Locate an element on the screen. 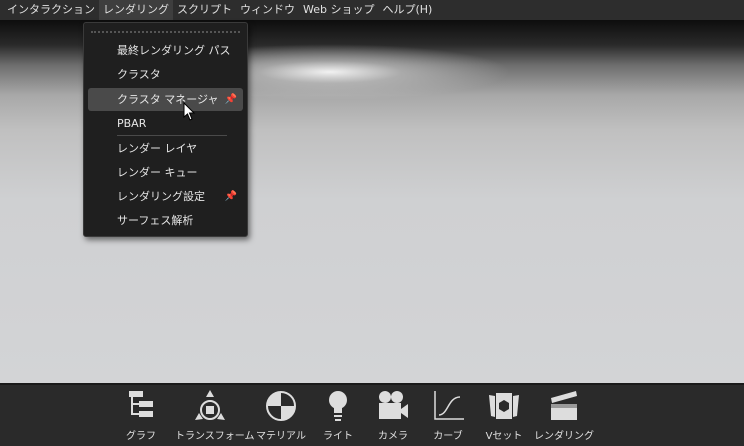 This screenshot has width=744, height=446. mouse-cursor-icon is located at coordinates (189, 111).